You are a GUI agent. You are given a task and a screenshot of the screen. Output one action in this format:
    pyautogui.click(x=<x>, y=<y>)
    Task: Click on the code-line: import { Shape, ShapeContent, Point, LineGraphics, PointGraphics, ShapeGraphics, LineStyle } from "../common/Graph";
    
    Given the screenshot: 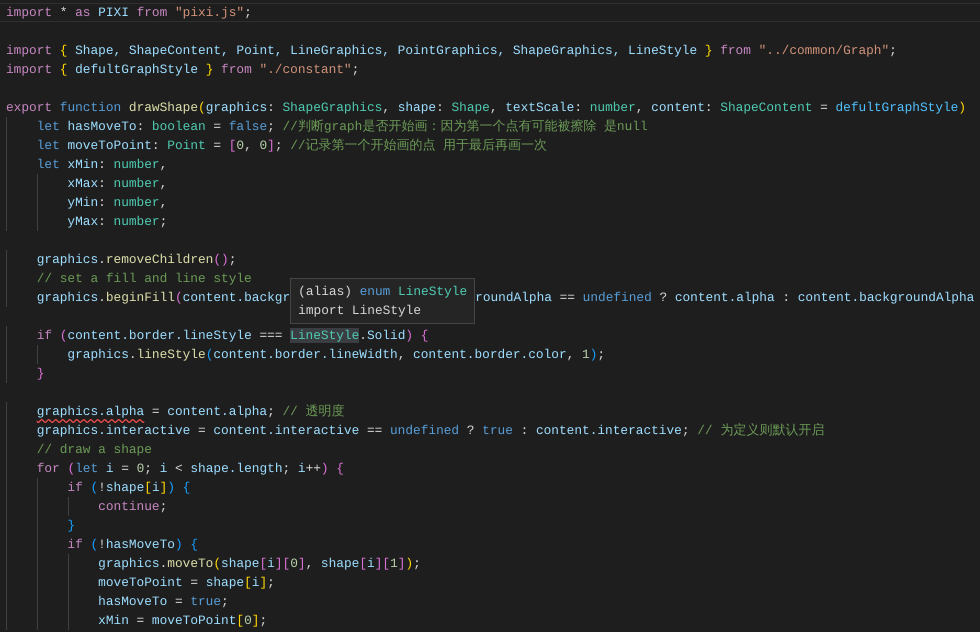 What is the action you would take?
    pyautogui.click(x=451, y=51)
    